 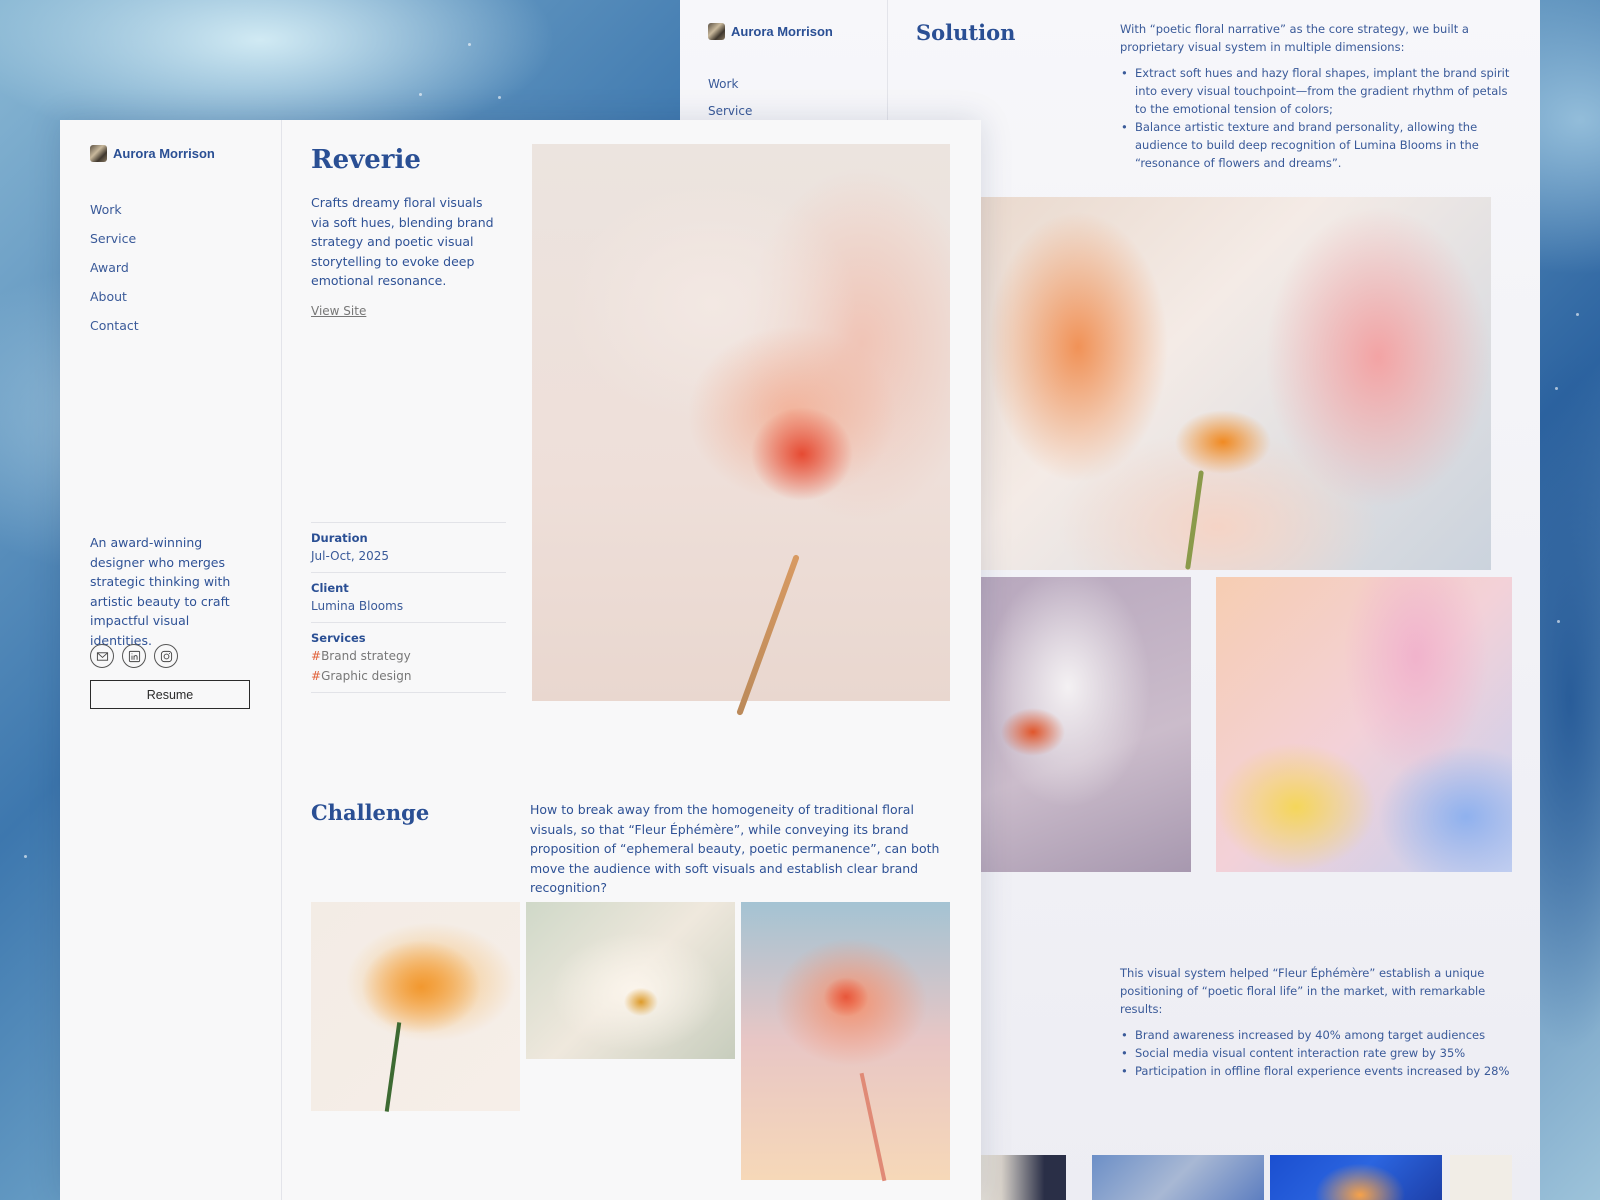 What do you see at coordinates (1364, 724) in the screenshot?
I see `solution-image-pink-petal` at bounding box center [1364, 724].